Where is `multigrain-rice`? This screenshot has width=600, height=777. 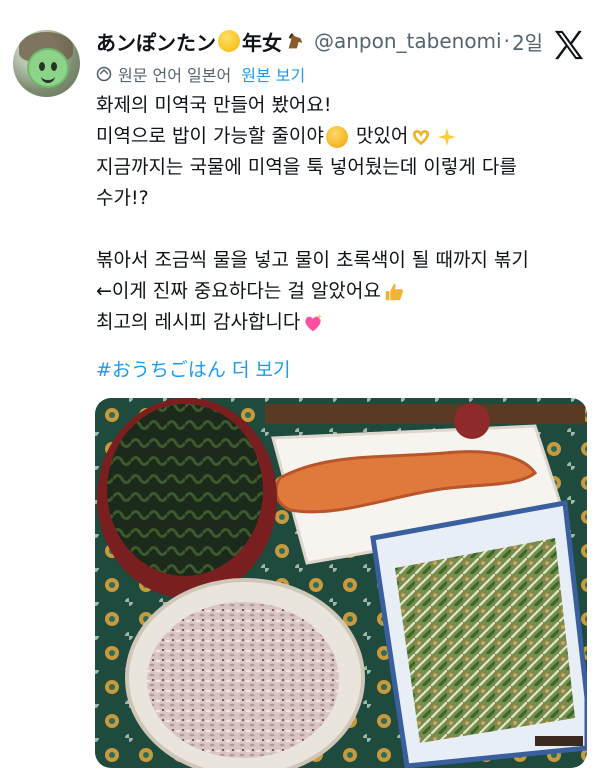 multigrain-rice is located at coordinates (243, 680).